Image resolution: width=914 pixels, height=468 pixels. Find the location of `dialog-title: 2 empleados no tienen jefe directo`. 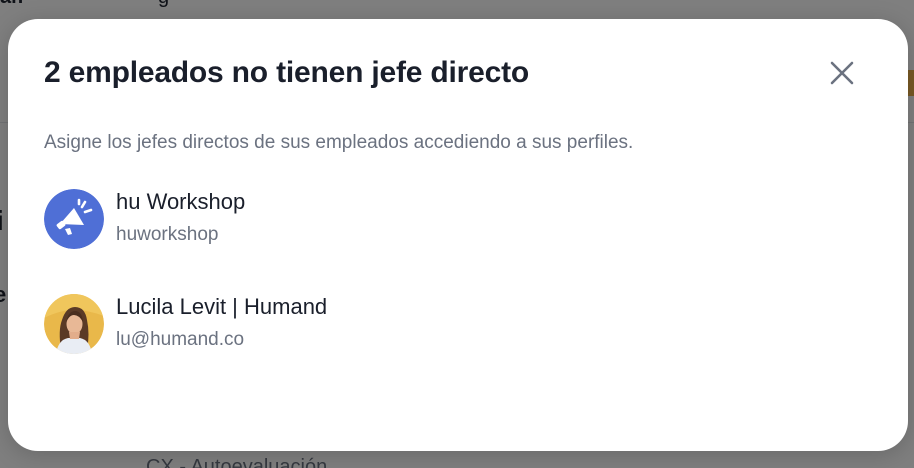

dialog-title: 2 empleados no tienen jefe directo is located at coordinates (286, 72).